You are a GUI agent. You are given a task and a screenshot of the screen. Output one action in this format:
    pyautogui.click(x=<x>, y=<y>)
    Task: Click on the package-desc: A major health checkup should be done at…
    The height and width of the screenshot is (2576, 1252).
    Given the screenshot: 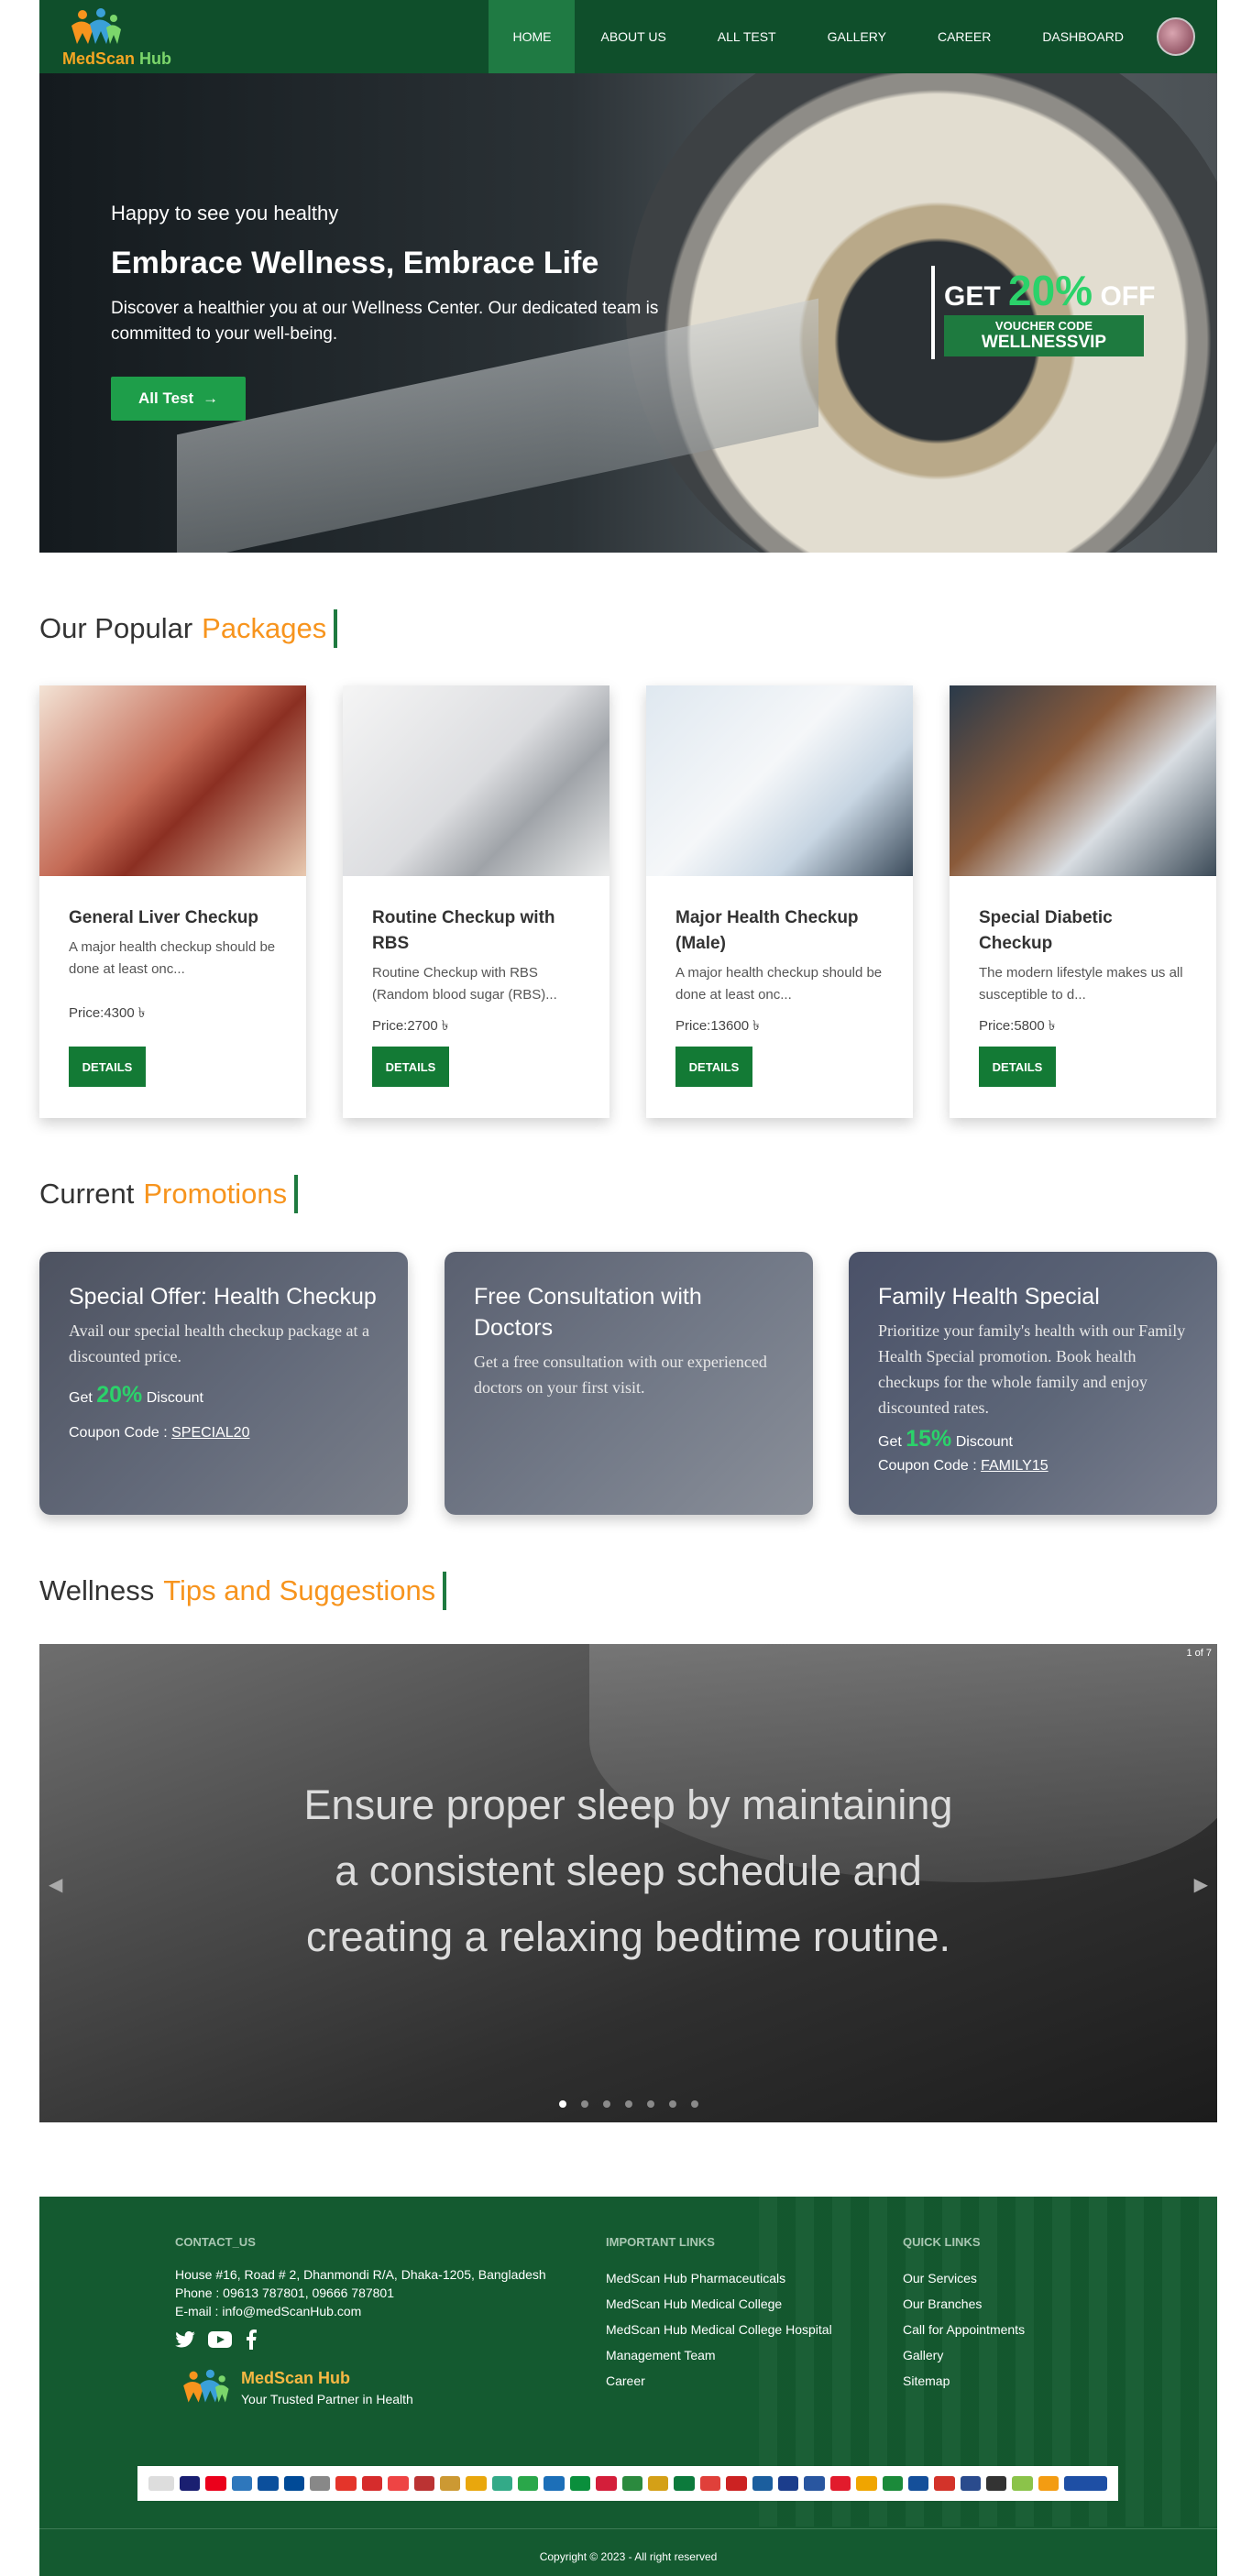 What is the action you would take?
    pyautogui.click(x=779, y=984)
    